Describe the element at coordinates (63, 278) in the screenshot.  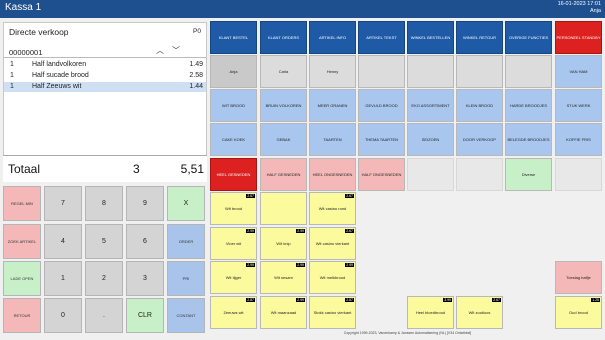
I see `key-1: 1` at that location.